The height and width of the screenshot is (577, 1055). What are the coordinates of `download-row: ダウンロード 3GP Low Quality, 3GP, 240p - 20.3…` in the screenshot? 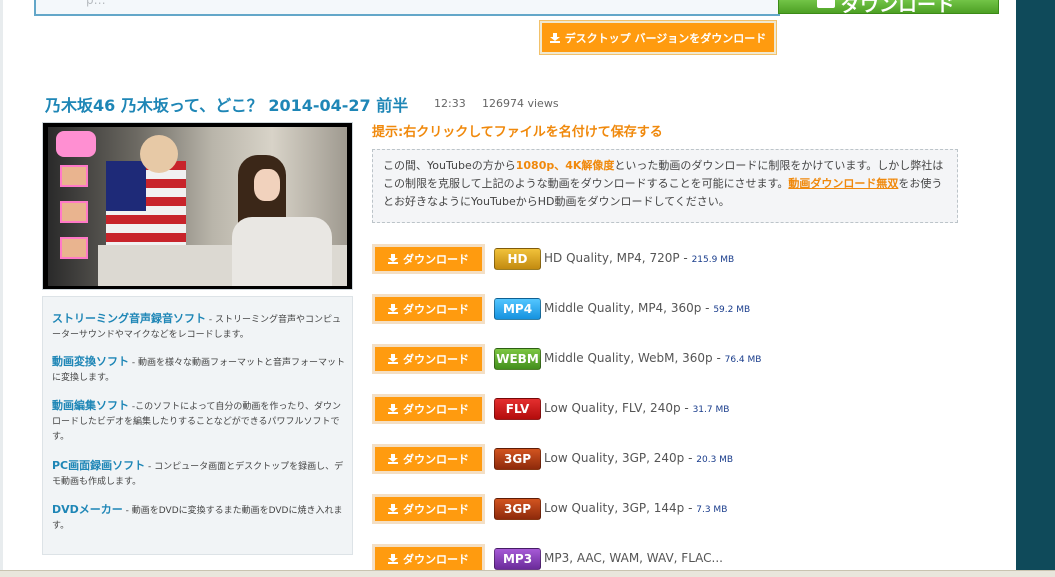 It's located at (672, 460).